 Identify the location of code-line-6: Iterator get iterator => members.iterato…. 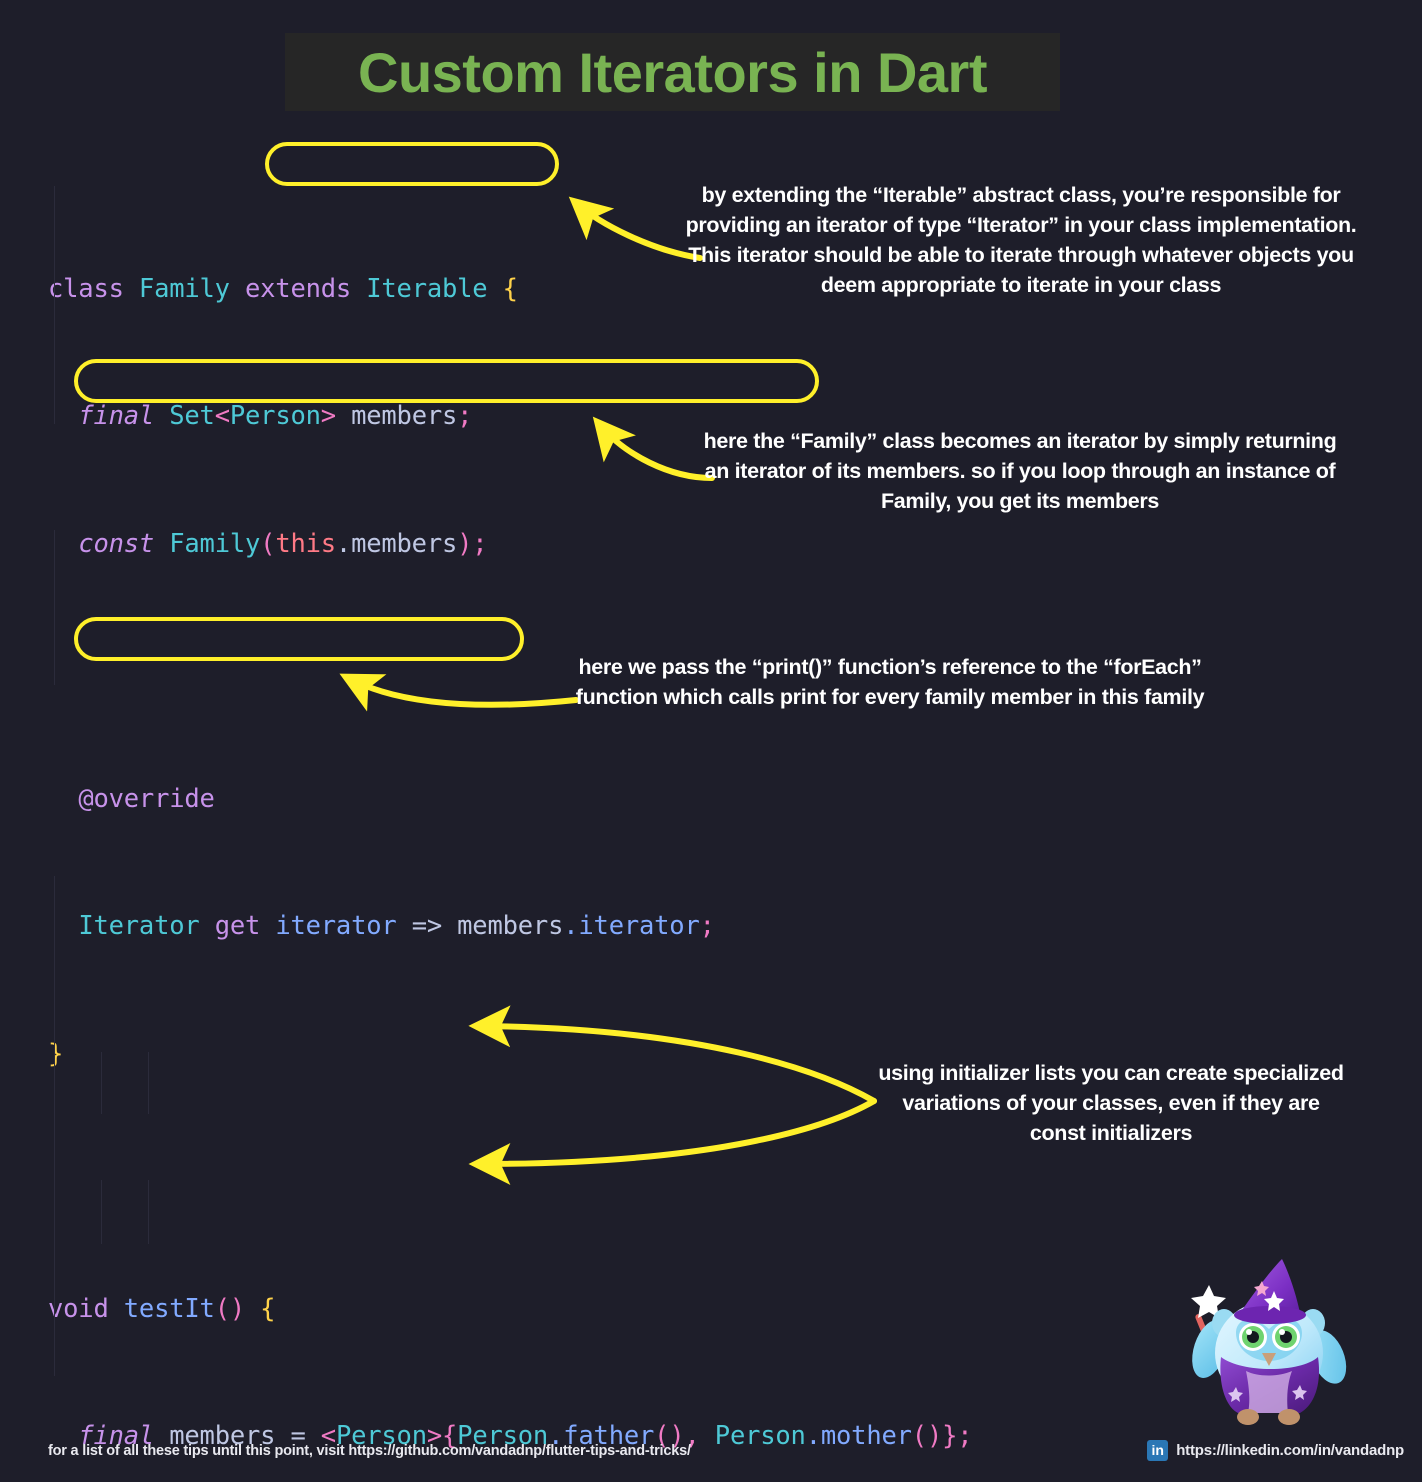
(396, 926).